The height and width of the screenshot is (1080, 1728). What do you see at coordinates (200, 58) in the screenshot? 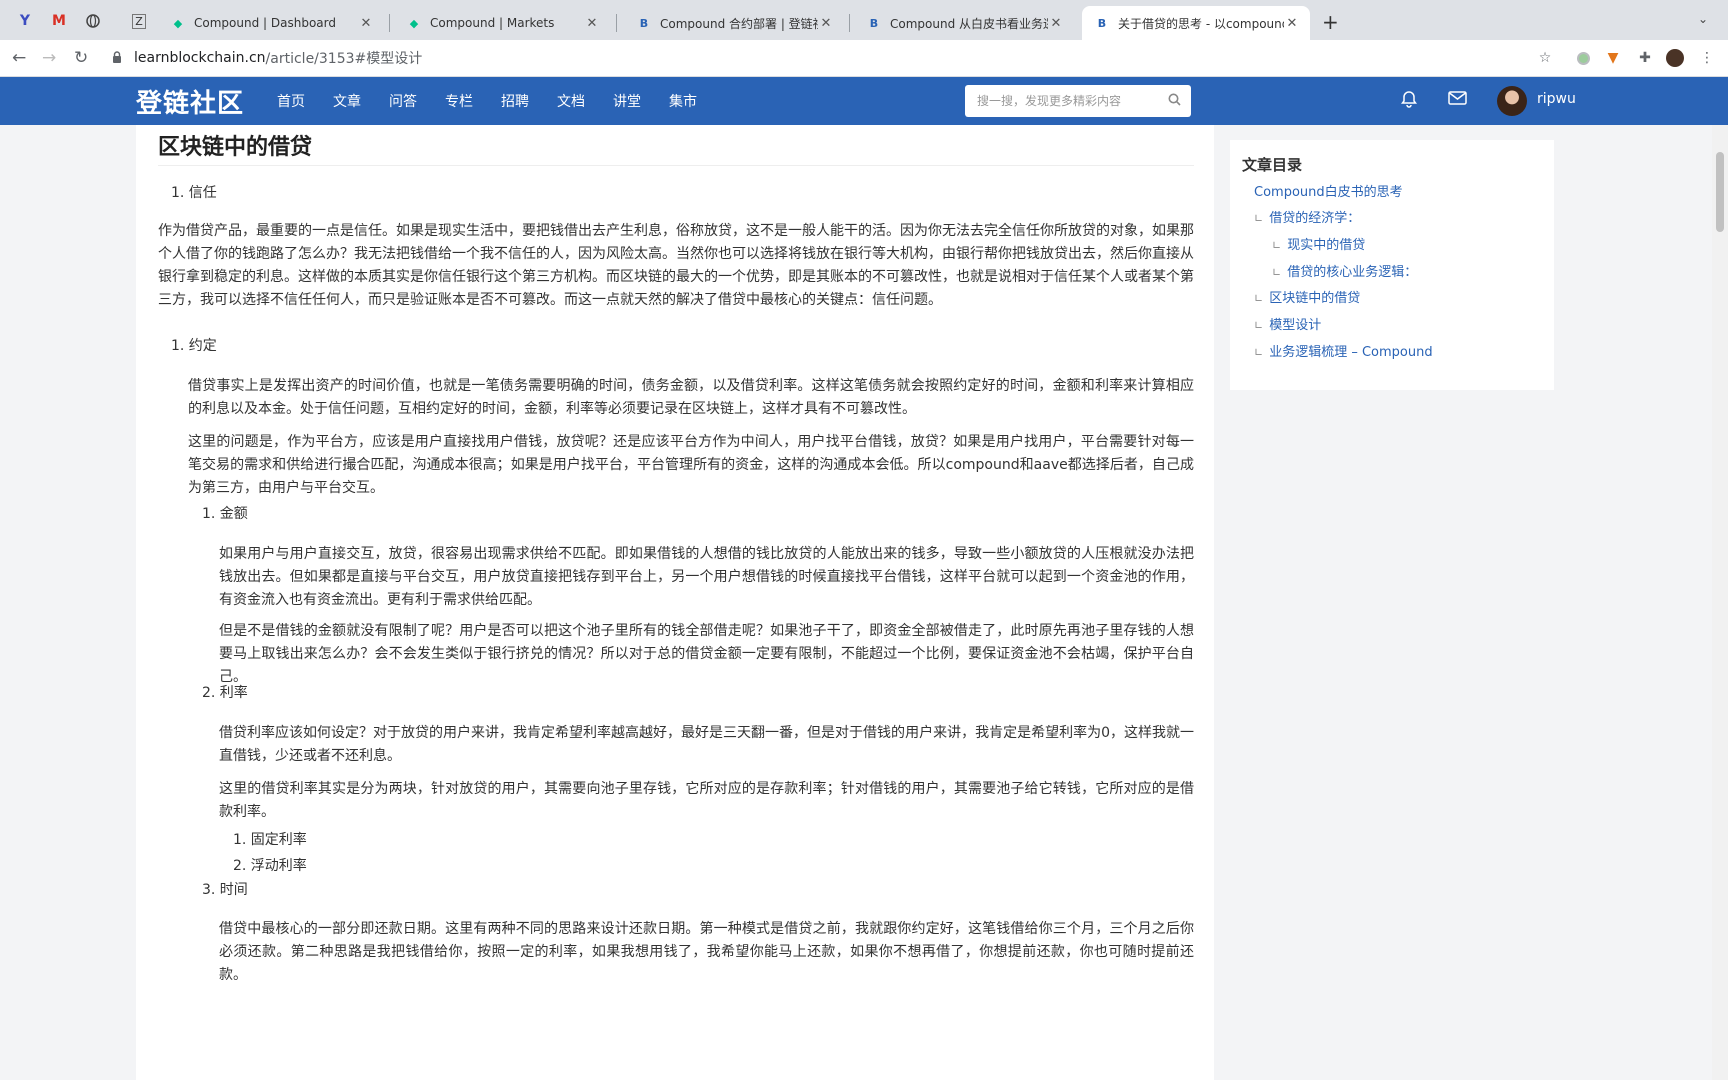
I see `url-host: learnblockchain.cn` at bounding box center [200, 58].